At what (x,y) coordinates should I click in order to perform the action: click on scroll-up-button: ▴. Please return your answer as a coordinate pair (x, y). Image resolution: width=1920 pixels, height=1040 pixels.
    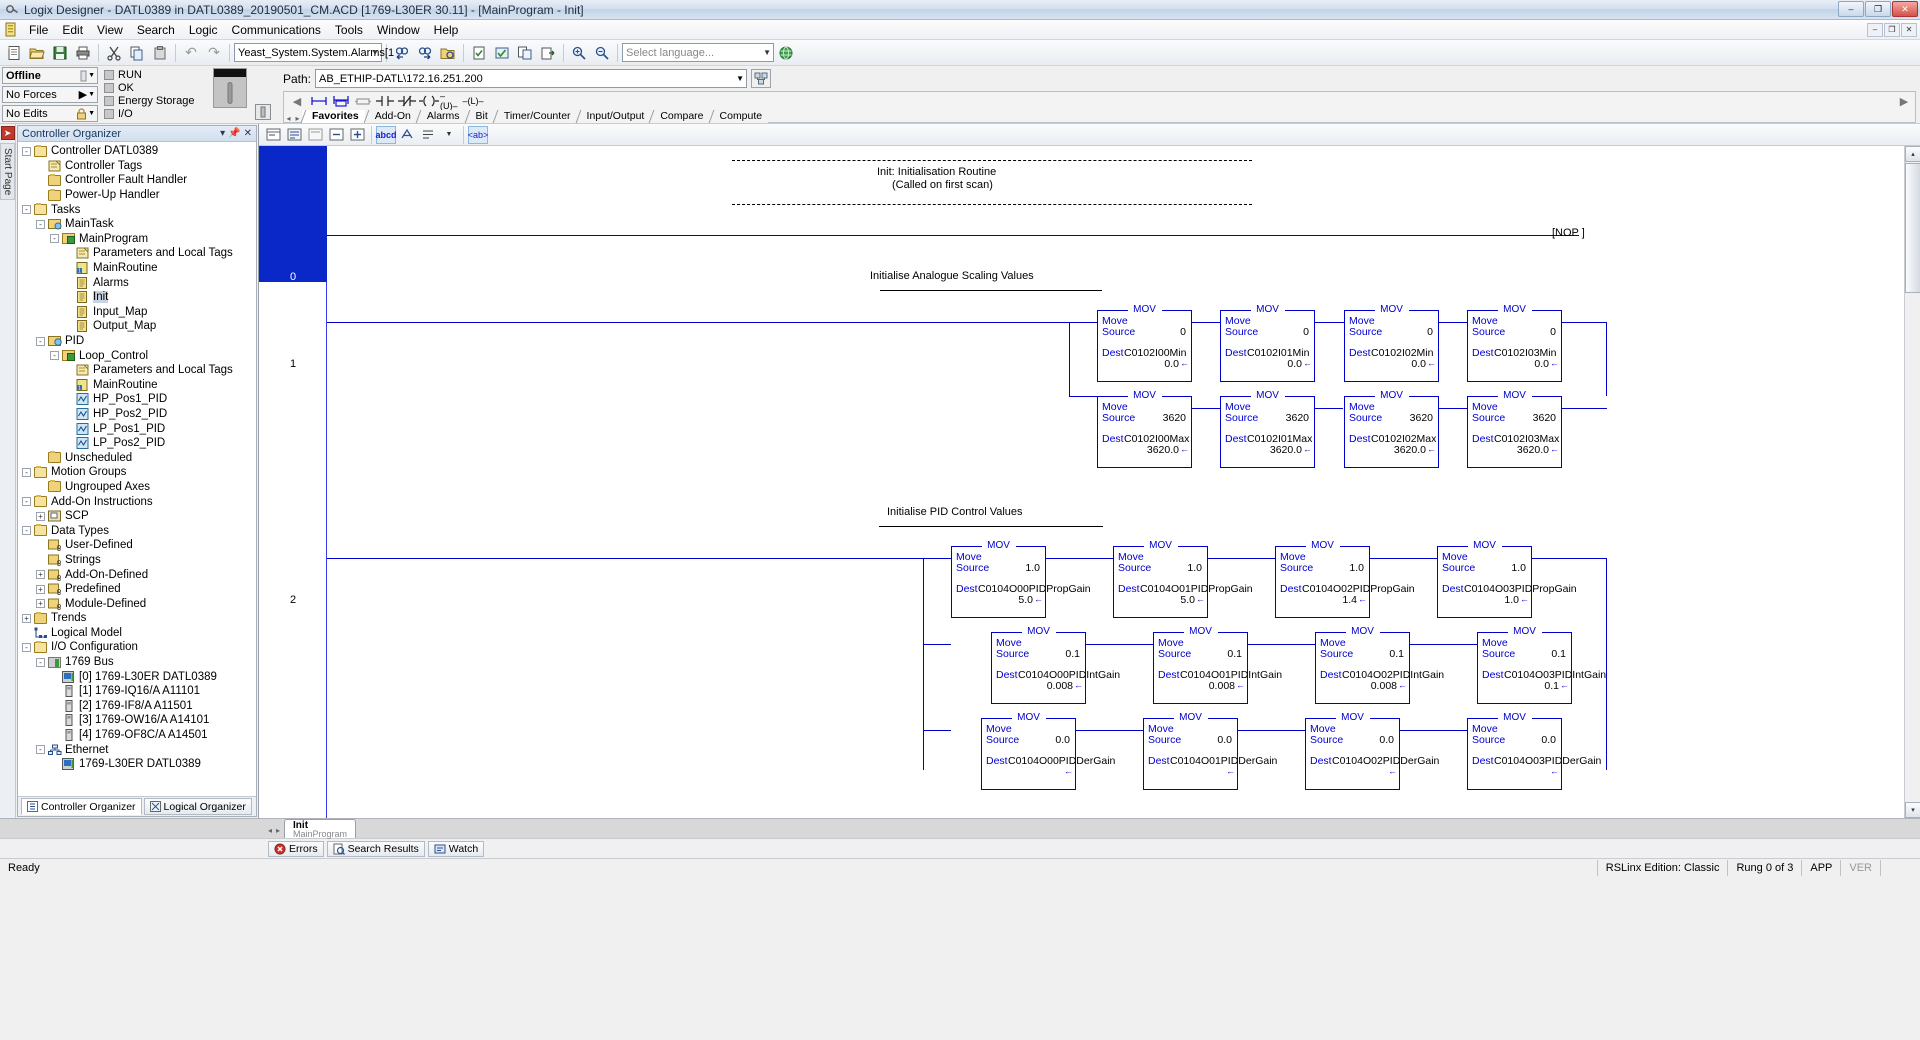
    Looking at the image, I should click on (1912, 154).